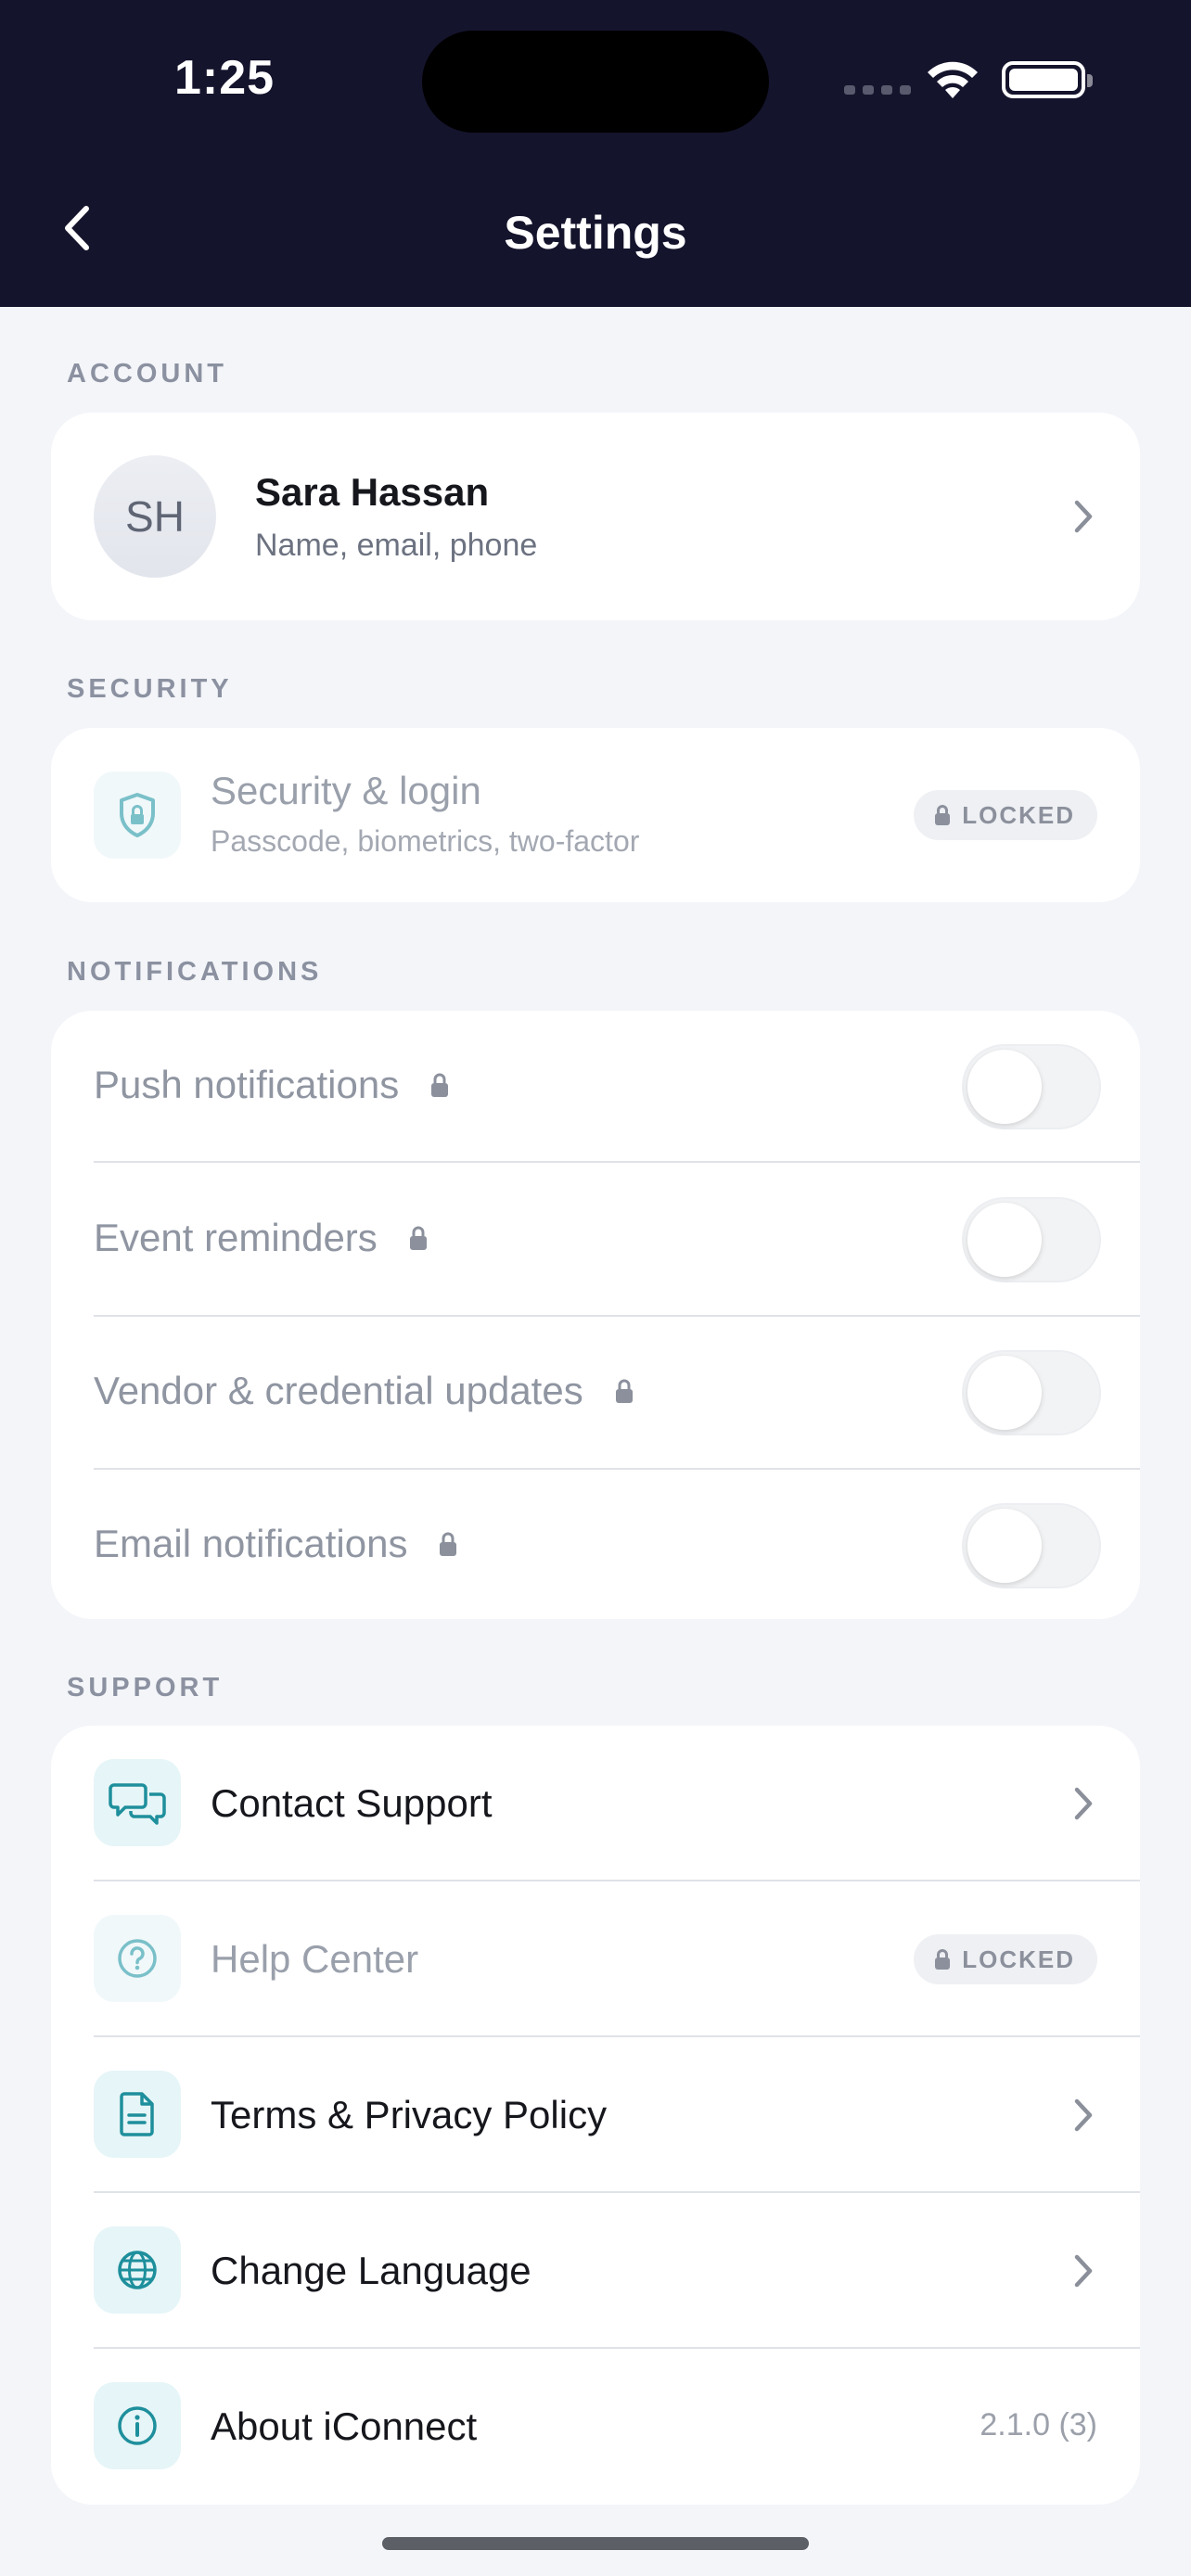 The height and width of the screenshot is (2576, 1191). What do you see at coordinates (137, 2270) in the screenshot?
I see `globe-icon` at bounding box center [137, 2270].